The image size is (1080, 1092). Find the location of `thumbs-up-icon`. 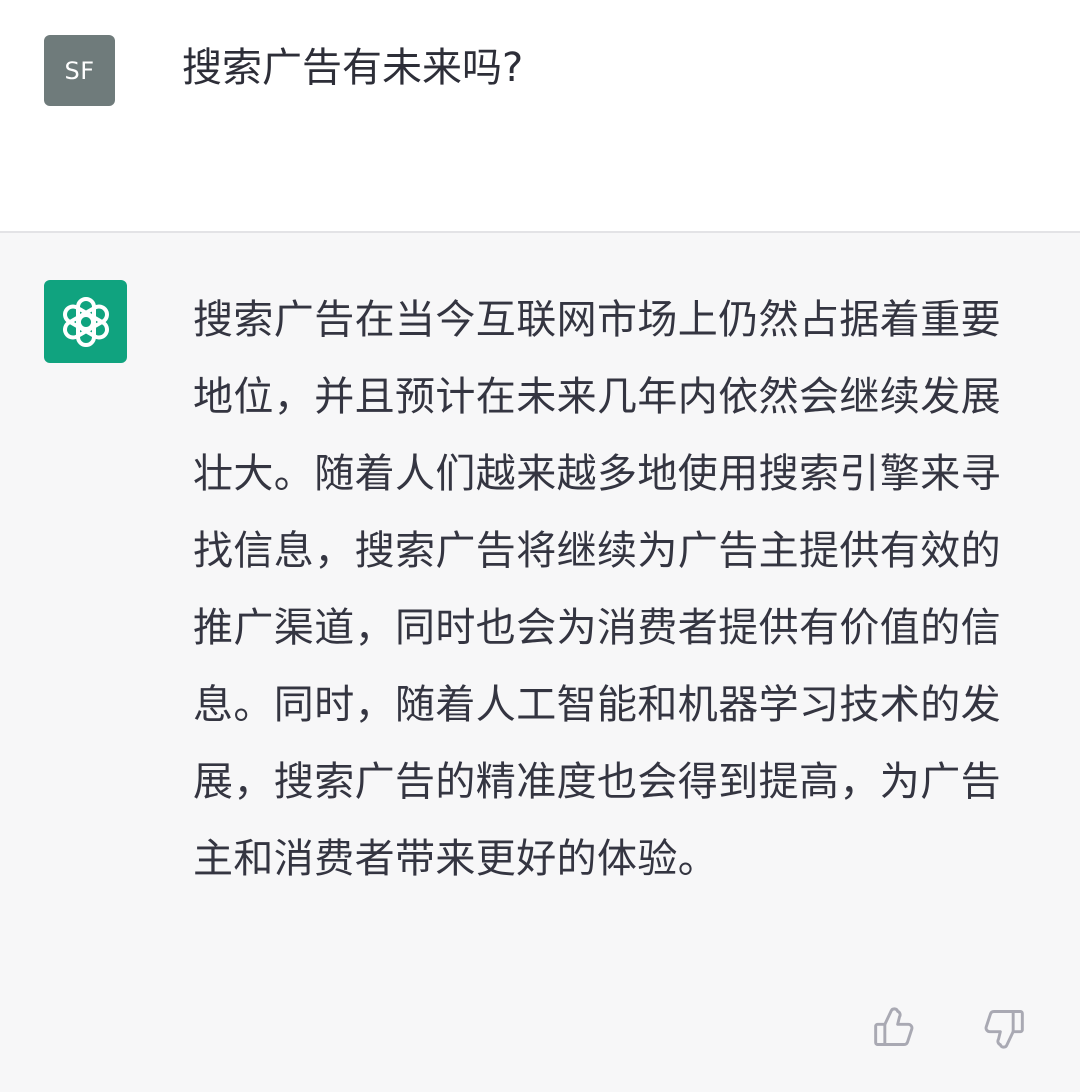

thumbs-up-icon is located at coordinates (894, 1026).